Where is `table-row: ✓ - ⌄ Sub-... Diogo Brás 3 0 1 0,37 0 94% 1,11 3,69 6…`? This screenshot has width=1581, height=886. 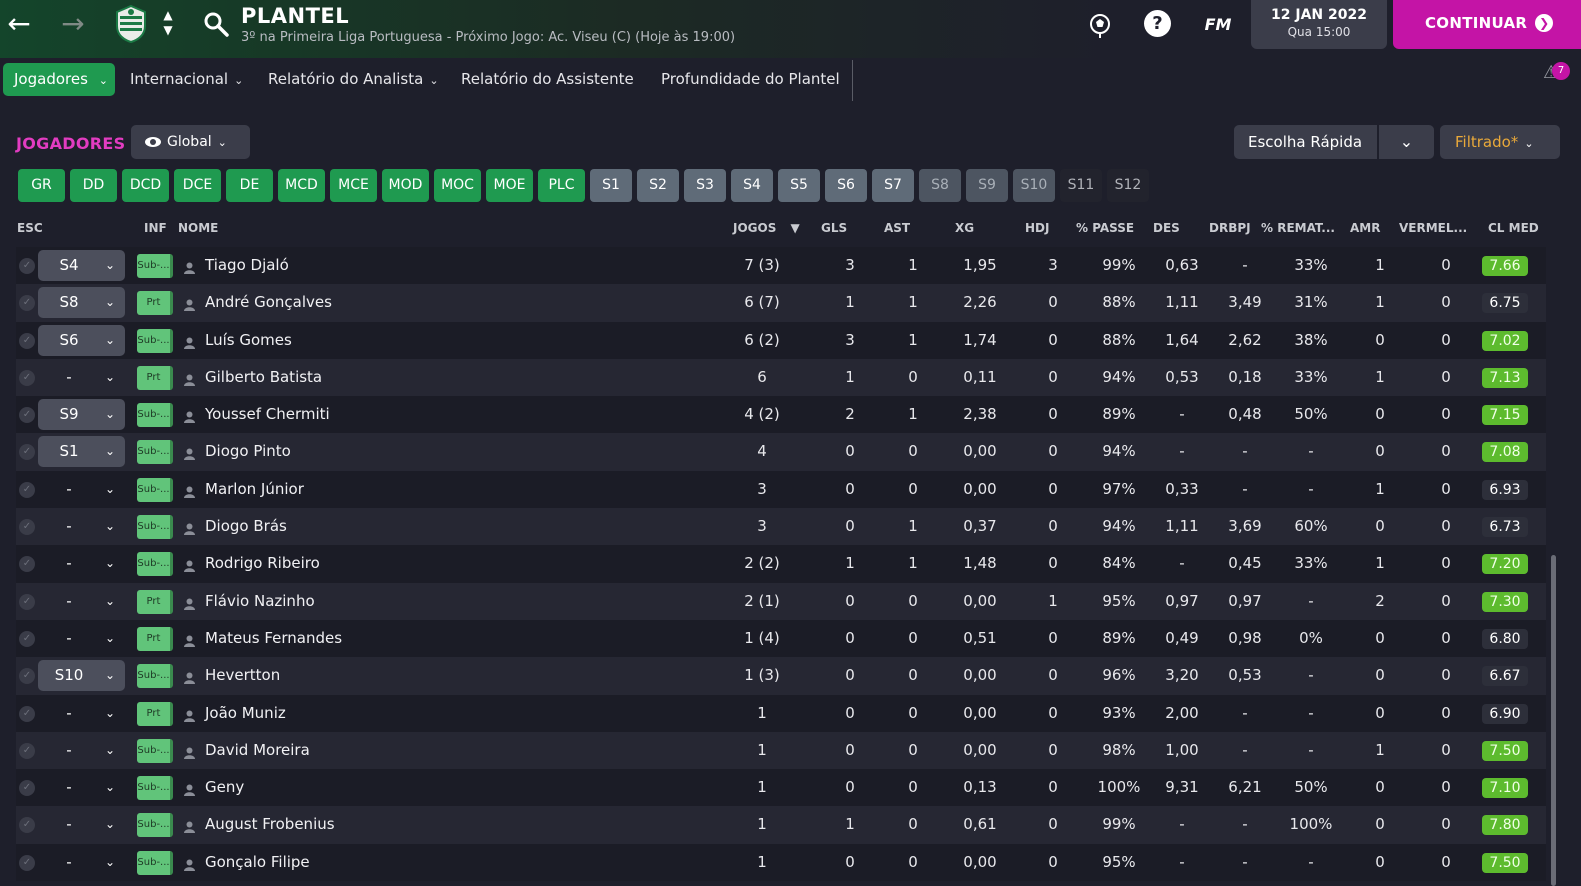 table-row: ✓ - ⌄ Sub-... Diogo Brás 3 0 1 0,37 0 94% 1,11 3,69 6… is located at coordinates (781, 527).